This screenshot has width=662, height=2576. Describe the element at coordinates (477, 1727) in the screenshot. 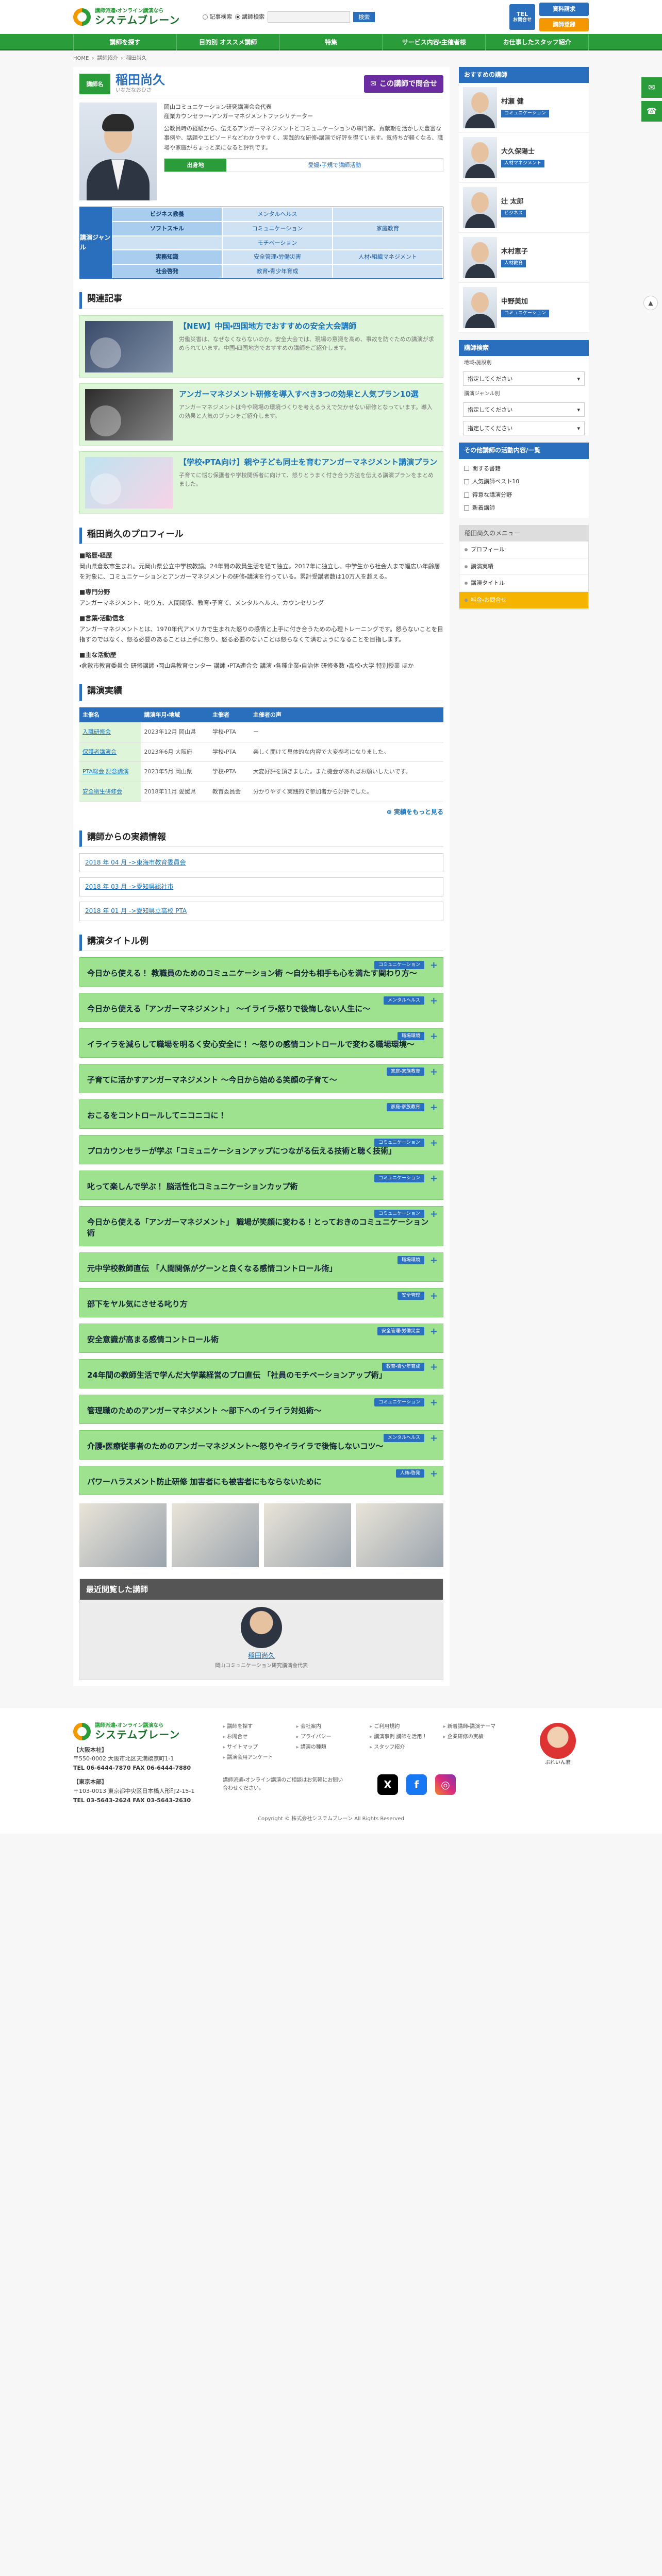

I see `footer-link: 新着講師・講演テーマ` at that location.